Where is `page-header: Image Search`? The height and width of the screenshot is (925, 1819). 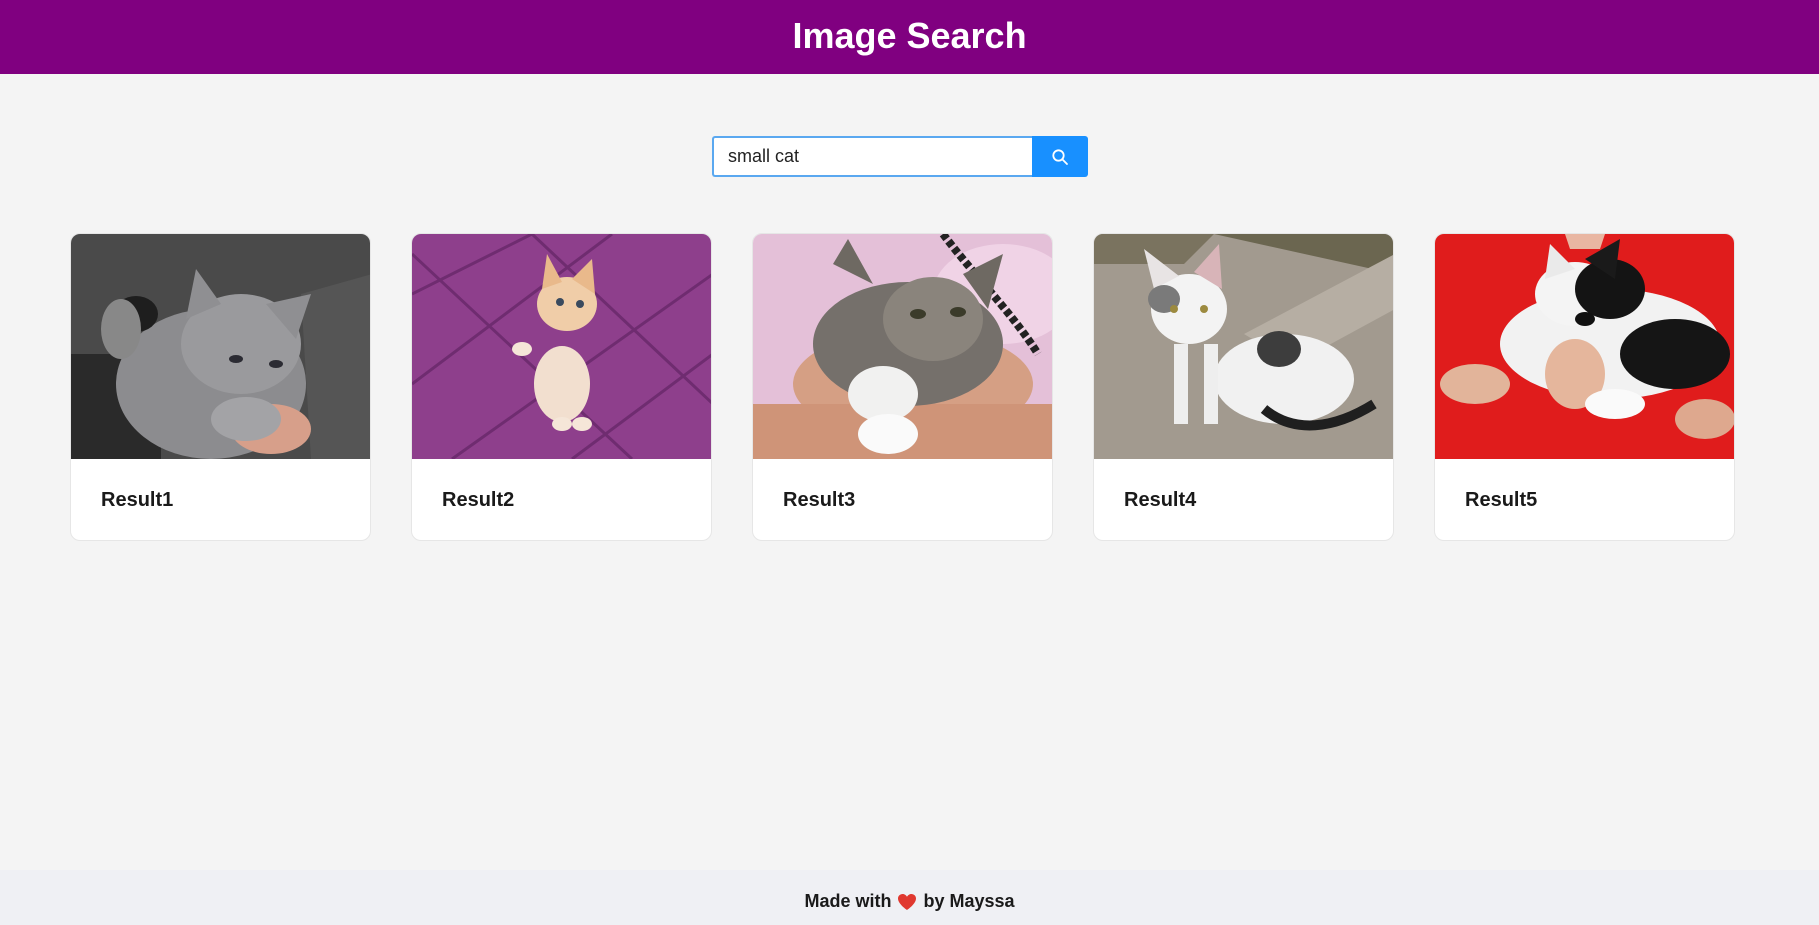
page-header: Image Search is located at coordinates (909, 37).